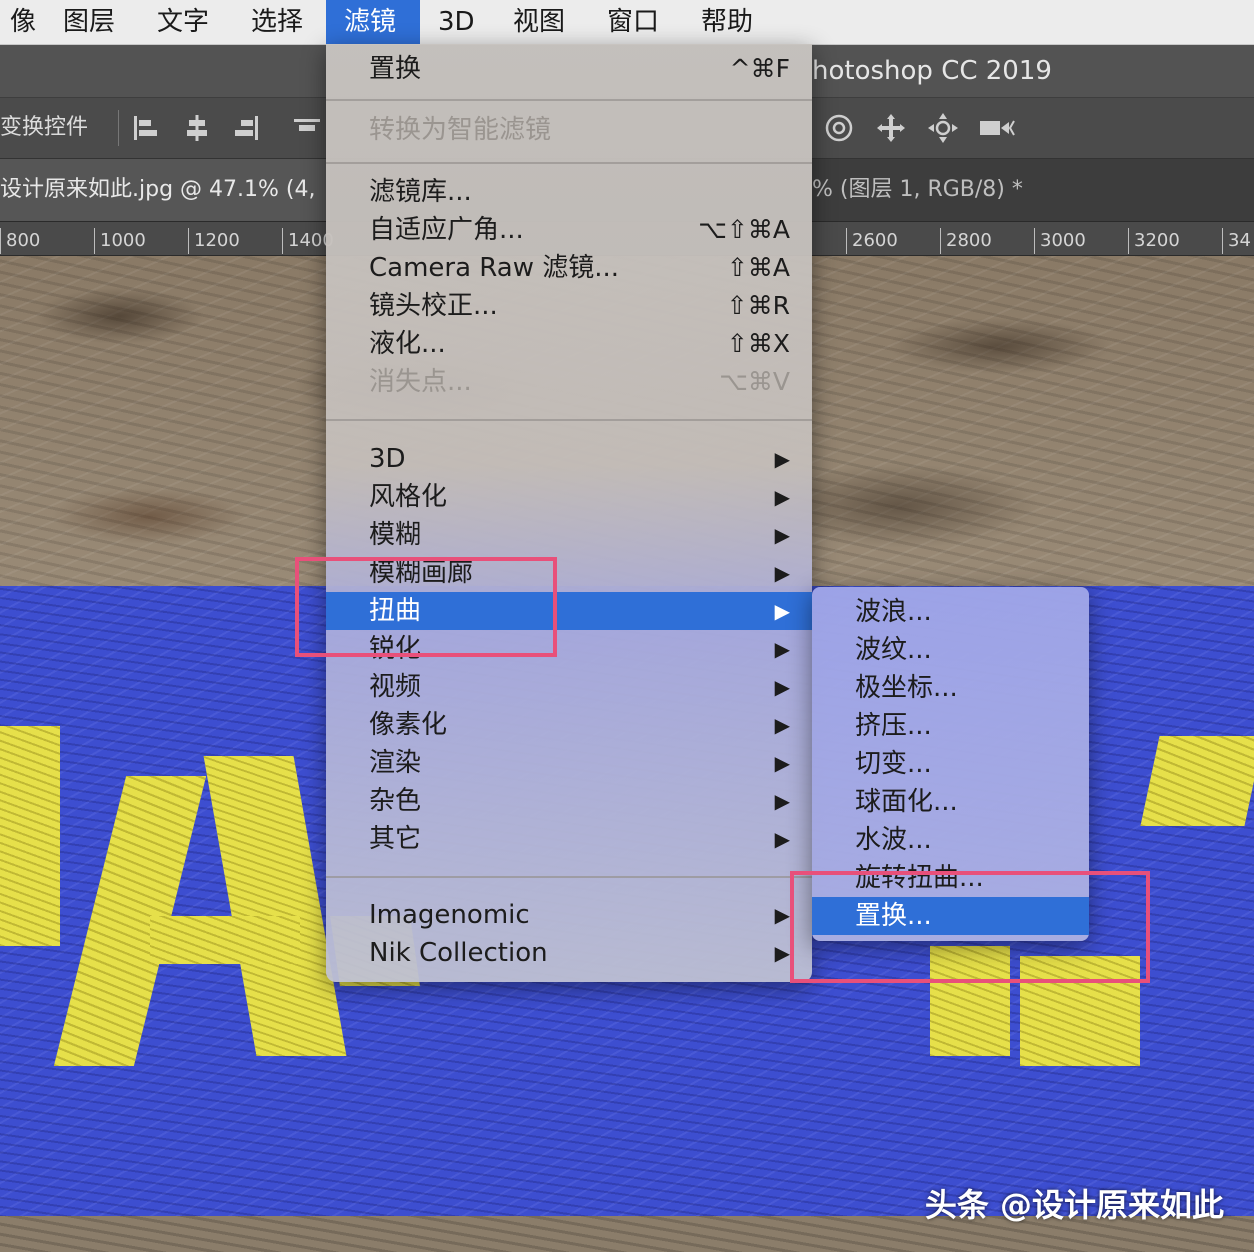 The image size is (1254, 1252). I want to click on menu-item-shortcut: ⇧⌘A, so click(758, 267).